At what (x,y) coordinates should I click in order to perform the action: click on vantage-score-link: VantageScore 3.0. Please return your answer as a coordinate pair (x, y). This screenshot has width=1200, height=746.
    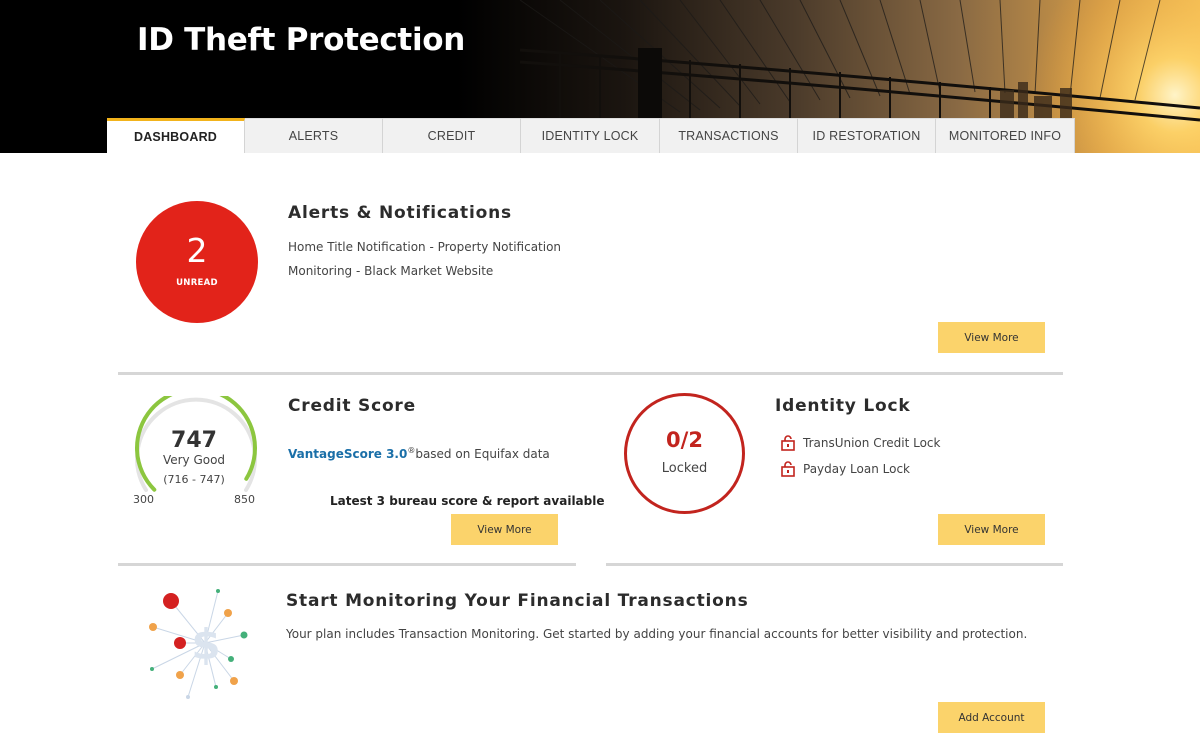
    Looking at the image, I should click on (347, 454).